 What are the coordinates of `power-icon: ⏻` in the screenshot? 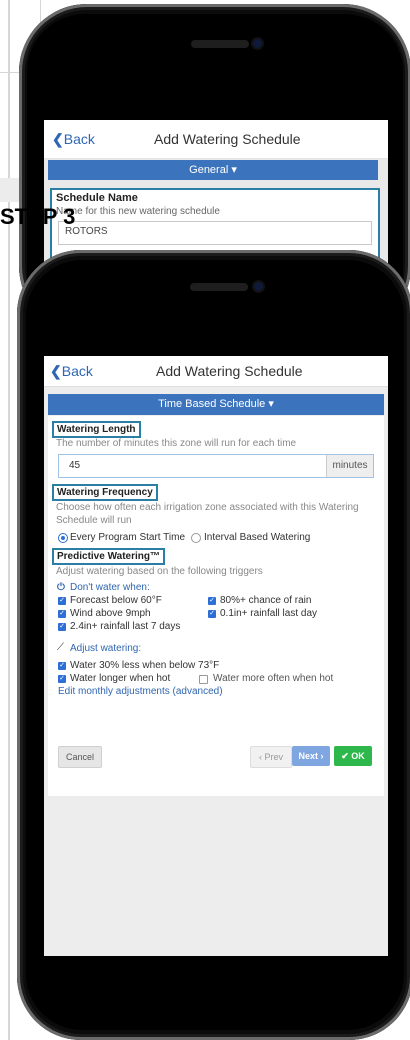 It's located at (61, 587).